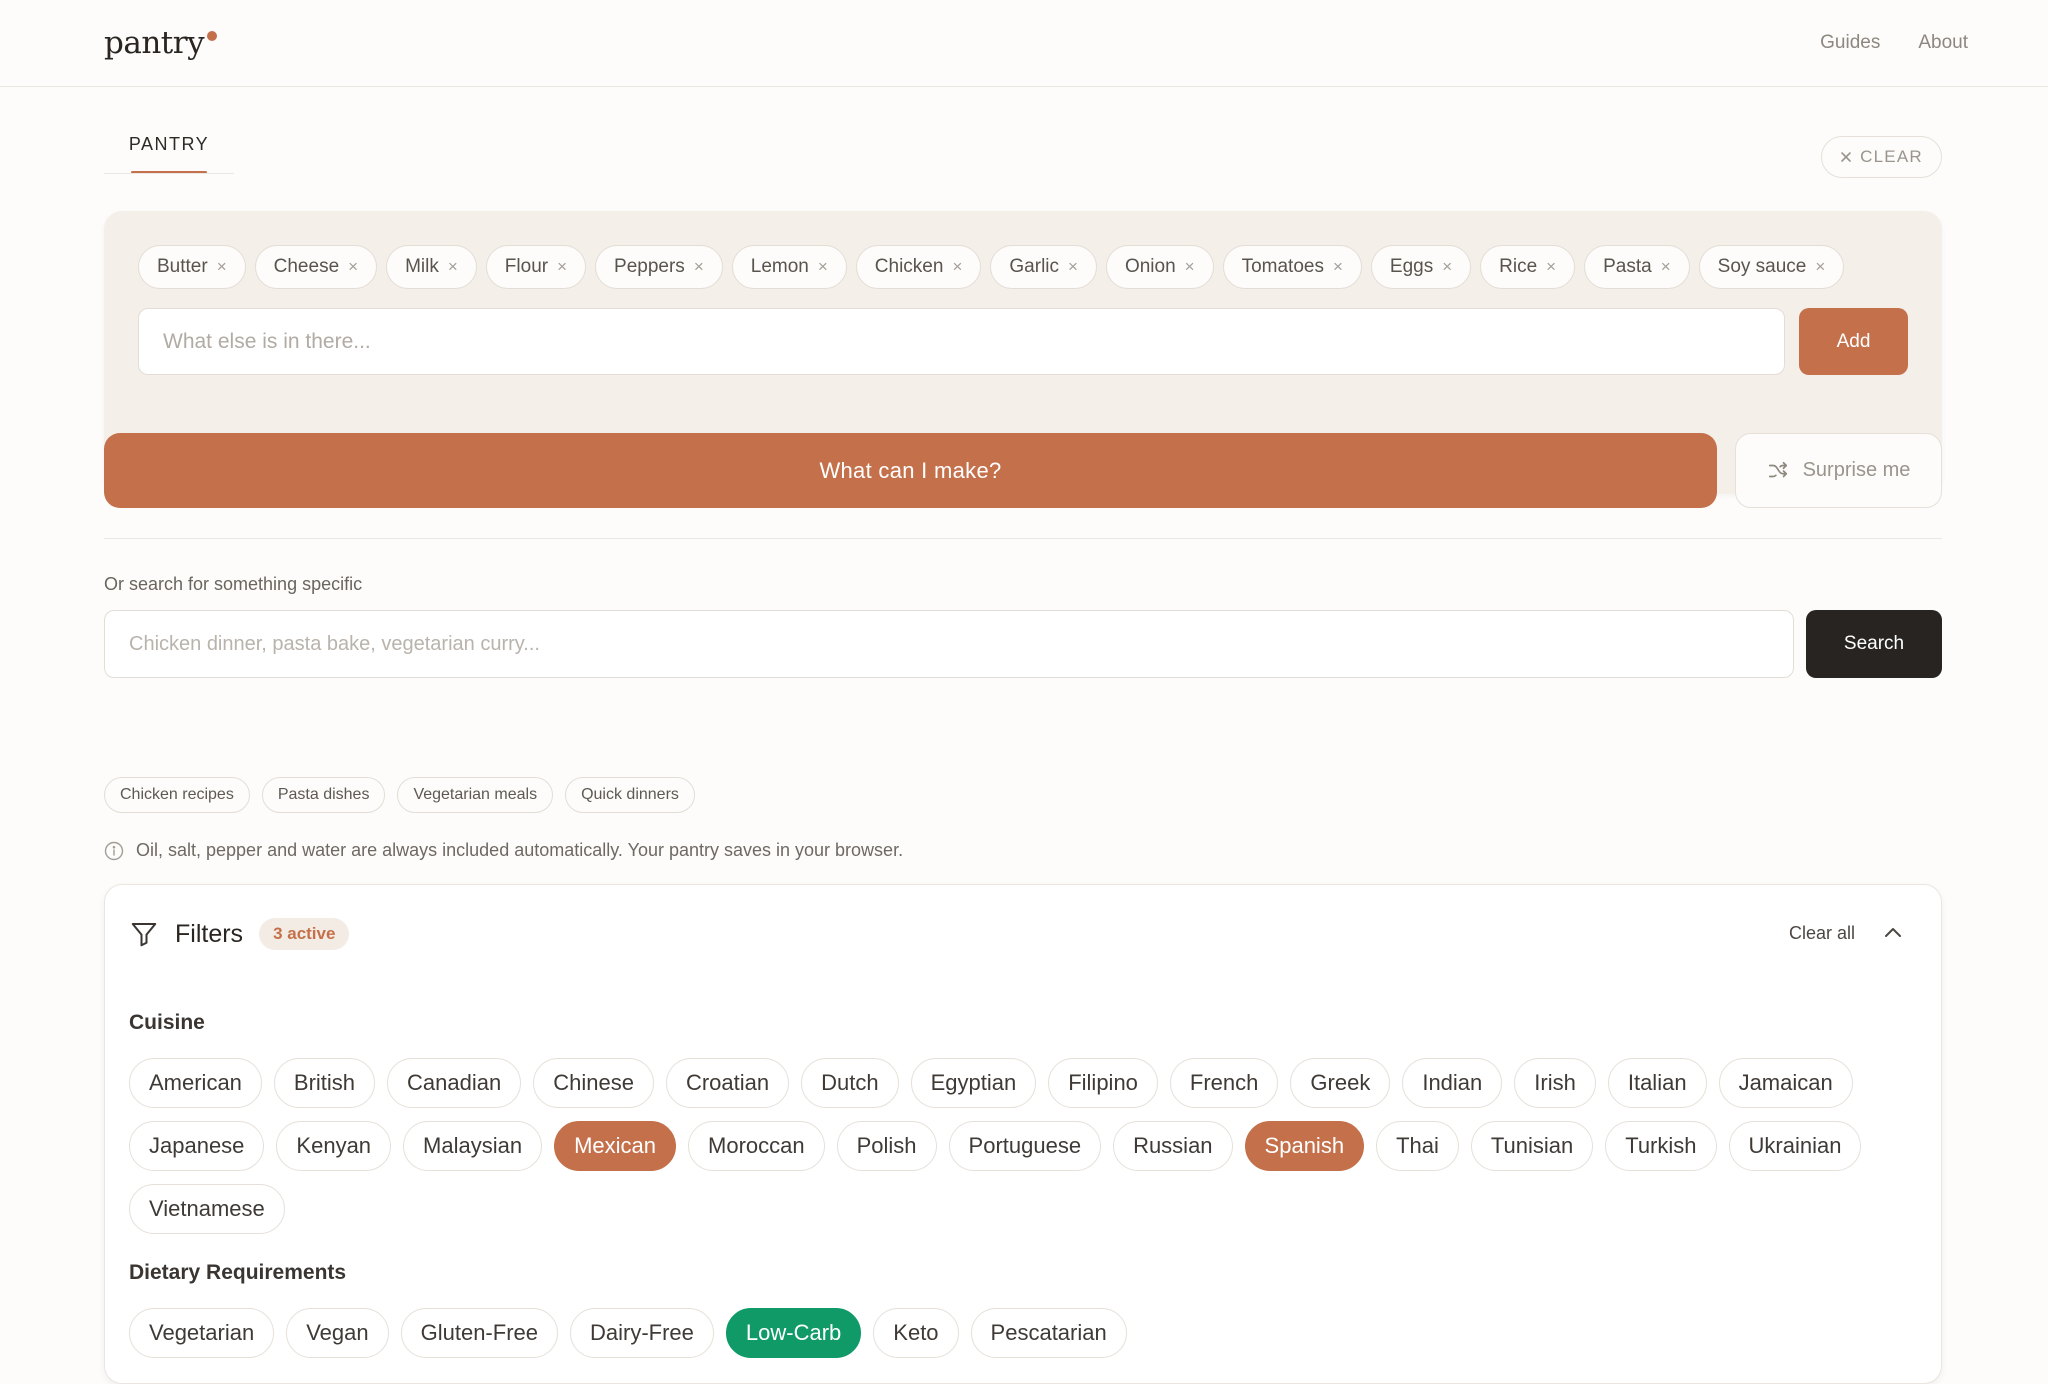 The width and height of the screenshot is (2048, 1384). What do you see at coordinates (1024, 43) in the screenshot?
I see `top-bar: pantry Guides About` at bounding box center [1024, 43].